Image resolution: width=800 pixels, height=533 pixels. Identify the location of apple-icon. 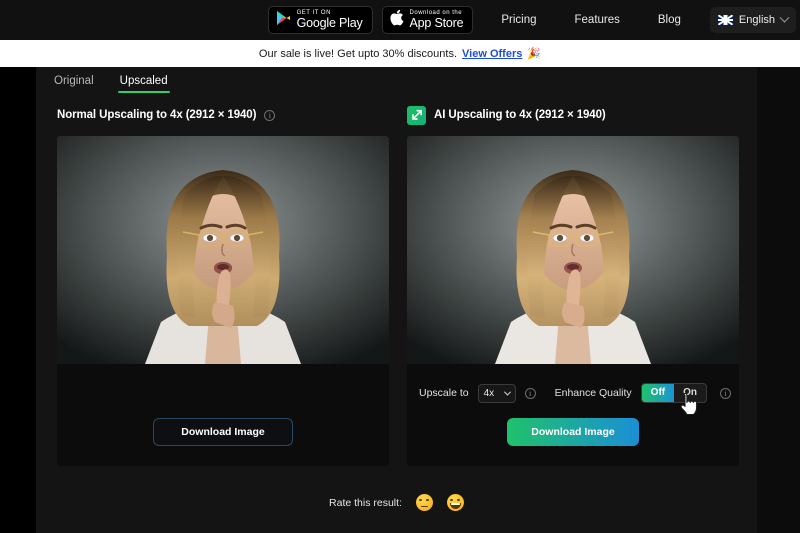
(396, 20).